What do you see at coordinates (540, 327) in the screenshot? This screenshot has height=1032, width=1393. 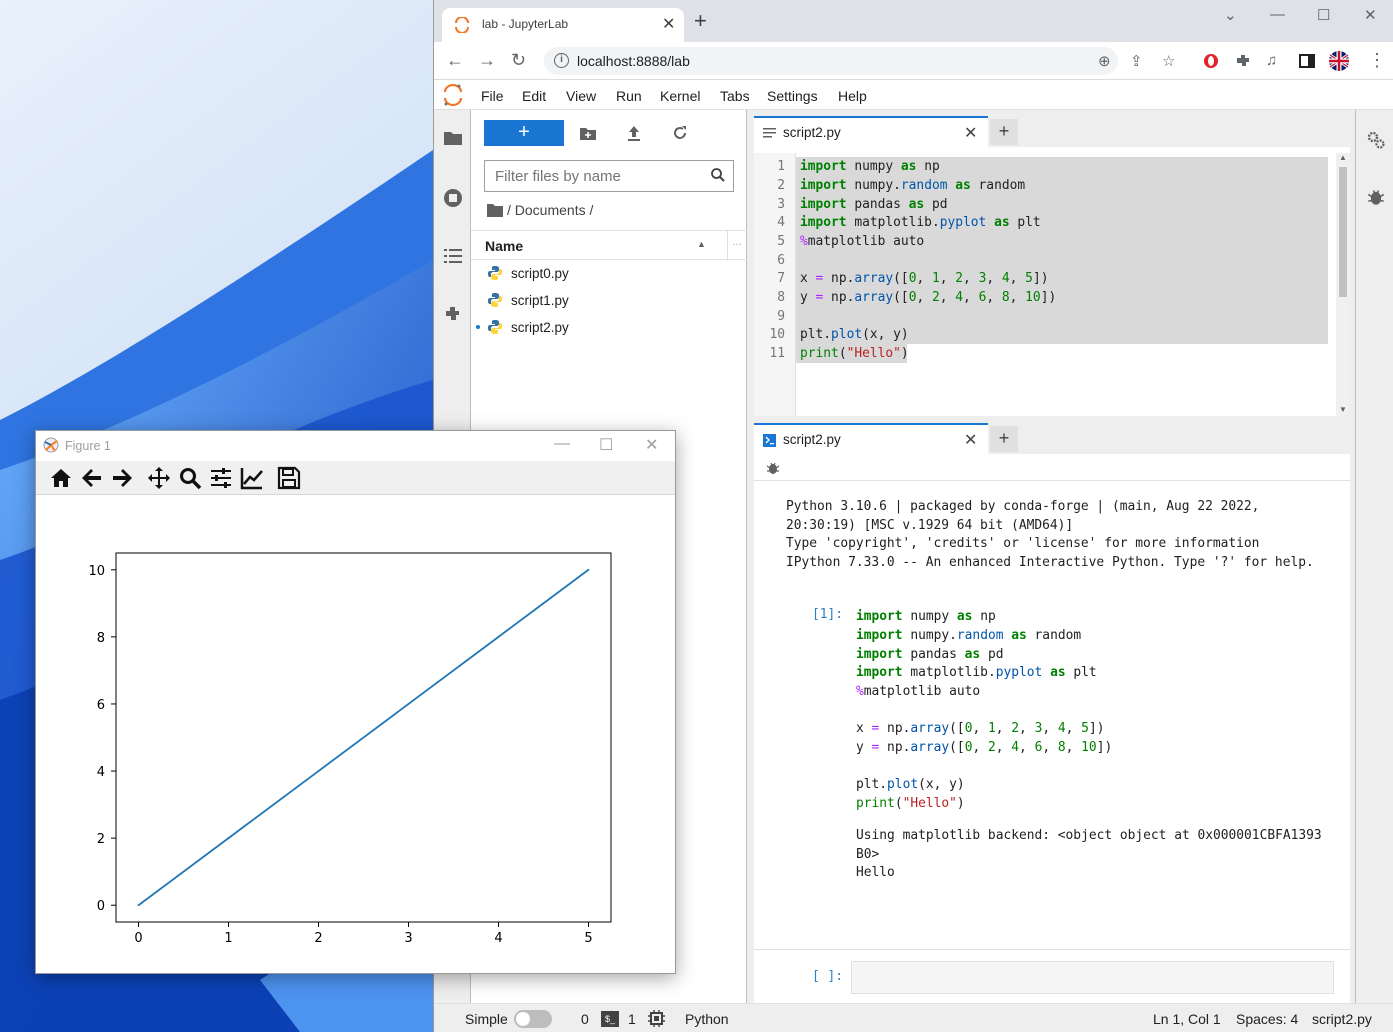 I see `file-name: script2.py` at bounding box center [540, 327].